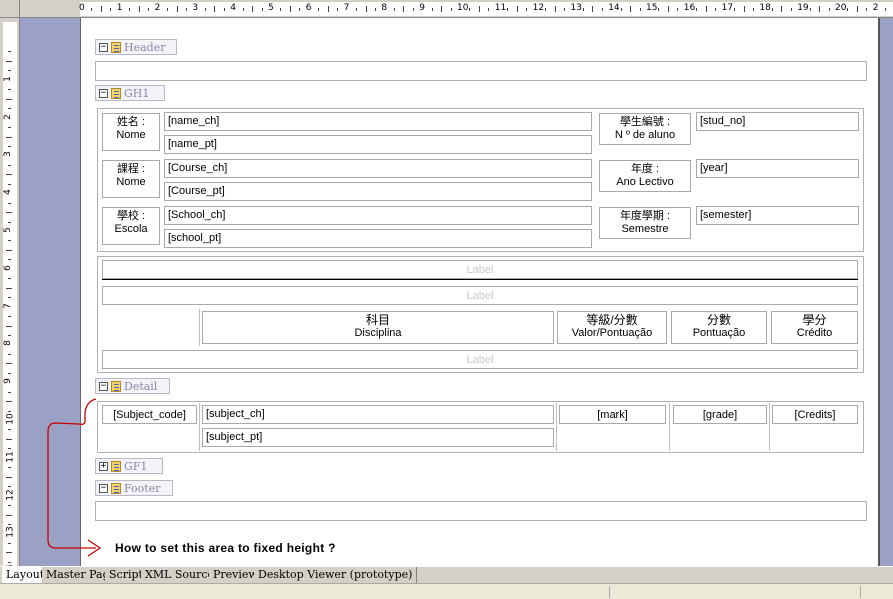 The height and width of the screenshot is (599, 893). Describe the element at coordinates (612, 327) in the screenshot. I see `col-grade: 等級/分數 Valor/Pontuação` at that location.